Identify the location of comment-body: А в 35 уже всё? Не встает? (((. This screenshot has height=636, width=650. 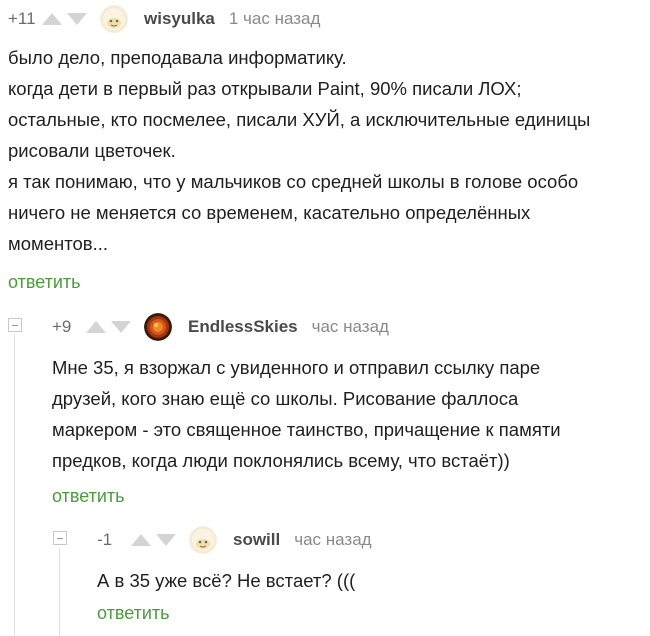
(367, 580).